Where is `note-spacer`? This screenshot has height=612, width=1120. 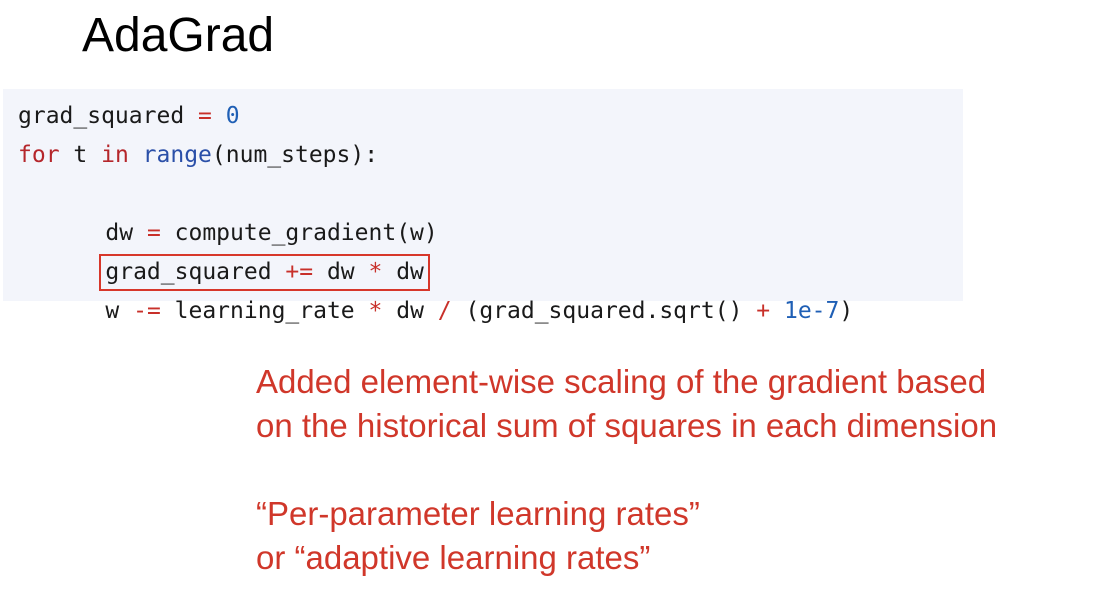
note-spacer is located at coordinates (686, 470).